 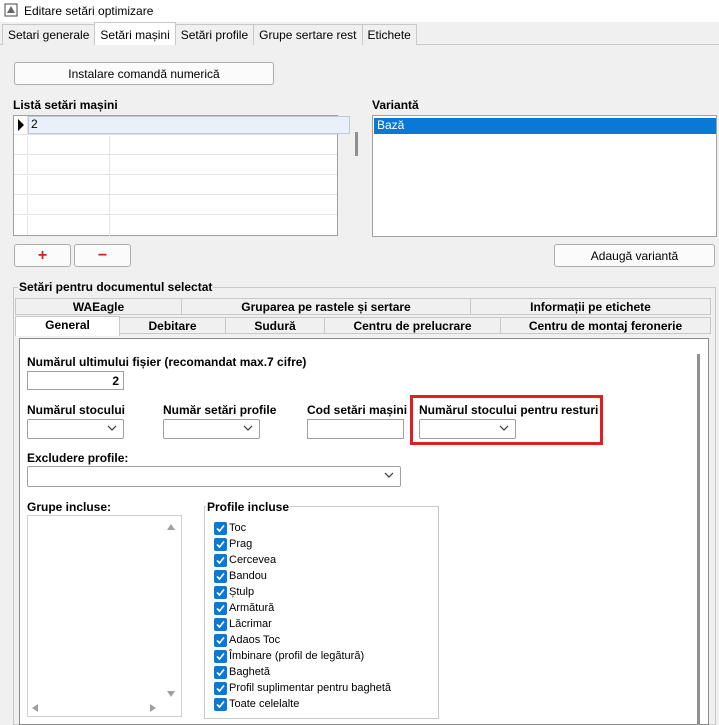 What do you see at coordinates (214, 476) in the screenshot?
I see `exclude-profiles-select` at bounding box center [214, 476].